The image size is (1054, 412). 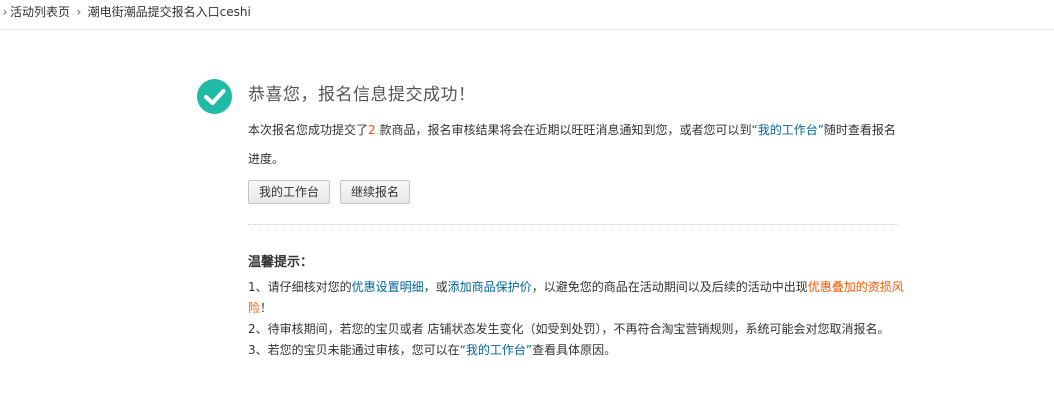 I want to click on tip-item-3: 3、若您的宝贝未能通过审核，您可以在“我的工作台”查看具体原因。, so click(x=578, y=350).